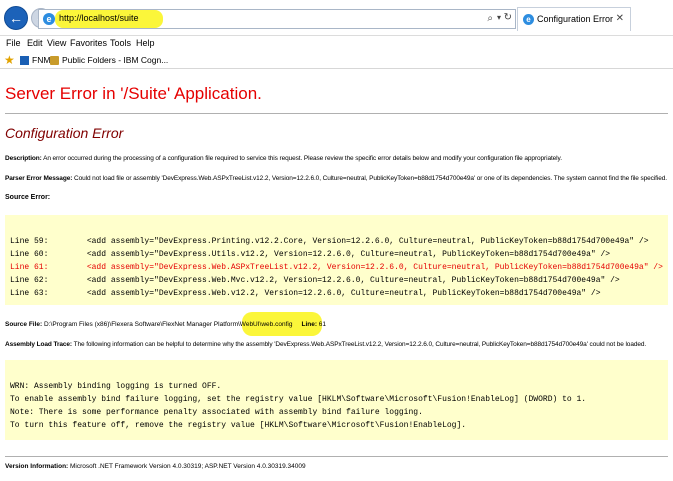 This screenshot has width=673, height=481. Describe the element at coordinates (28, 197) in the screenshot. I see `source-error-label: Source Error:` at that location.